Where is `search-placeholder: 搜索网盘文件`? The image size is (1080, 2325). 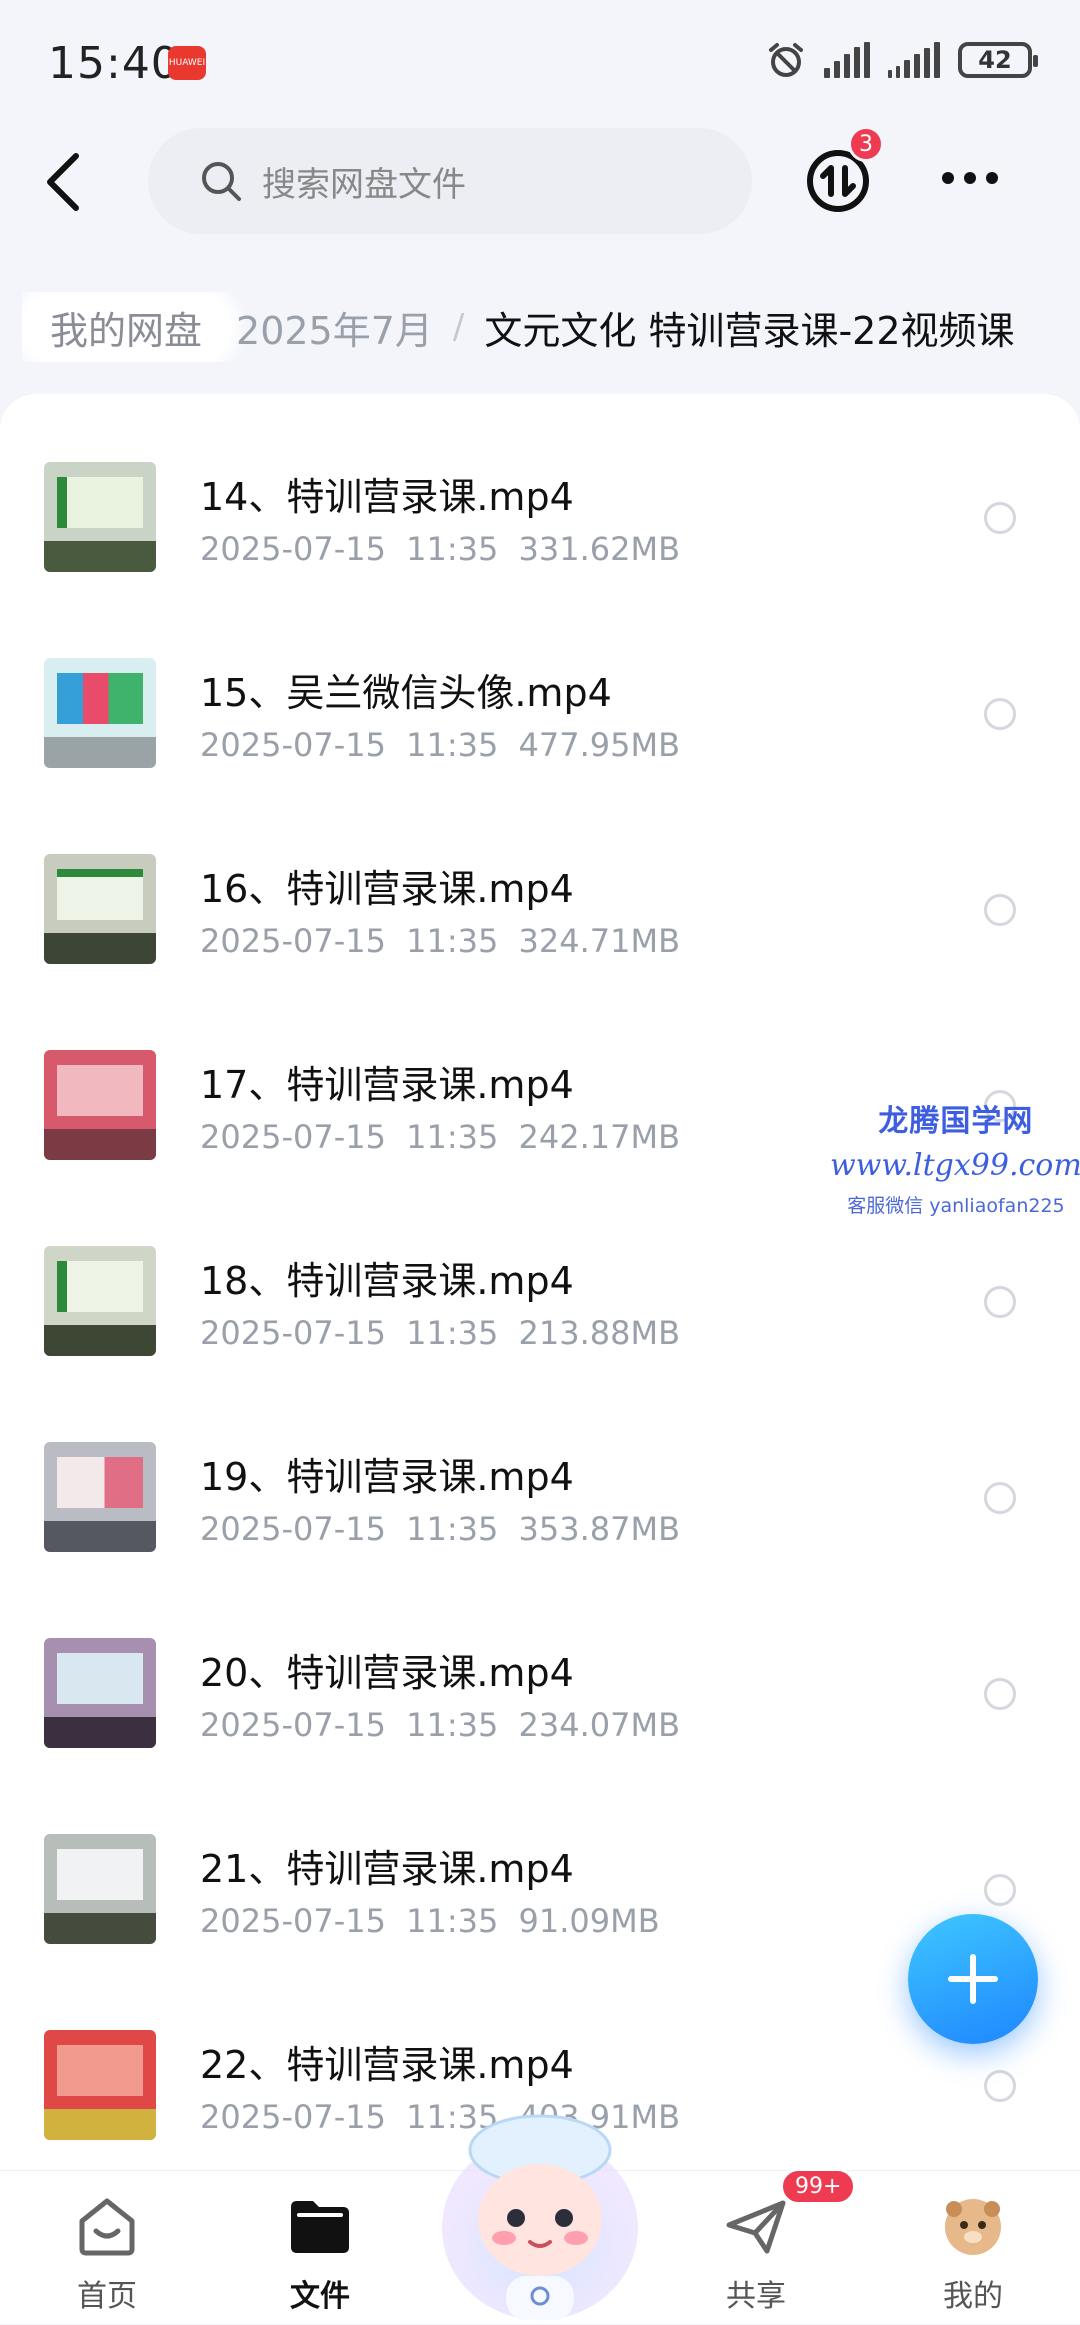
search-placeholder: 搜索网盘文件 is located at coordinates (364, 184).